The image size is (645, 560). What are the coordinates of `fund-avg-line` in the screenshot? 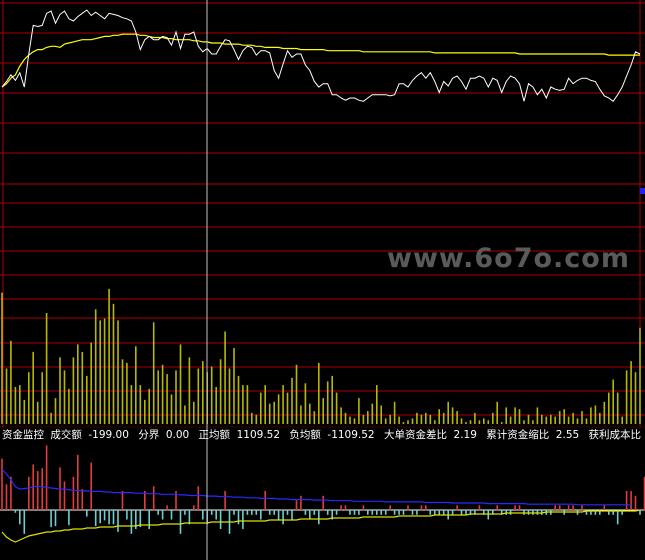 It's located at (321, 526).